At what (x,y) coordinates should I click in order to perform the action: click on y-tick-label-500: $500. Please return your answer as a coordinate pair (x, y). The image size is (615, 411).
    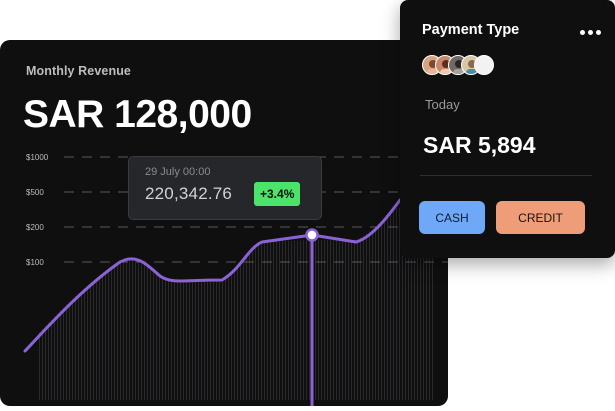
    Looking at the image, I should click on (35, 192).